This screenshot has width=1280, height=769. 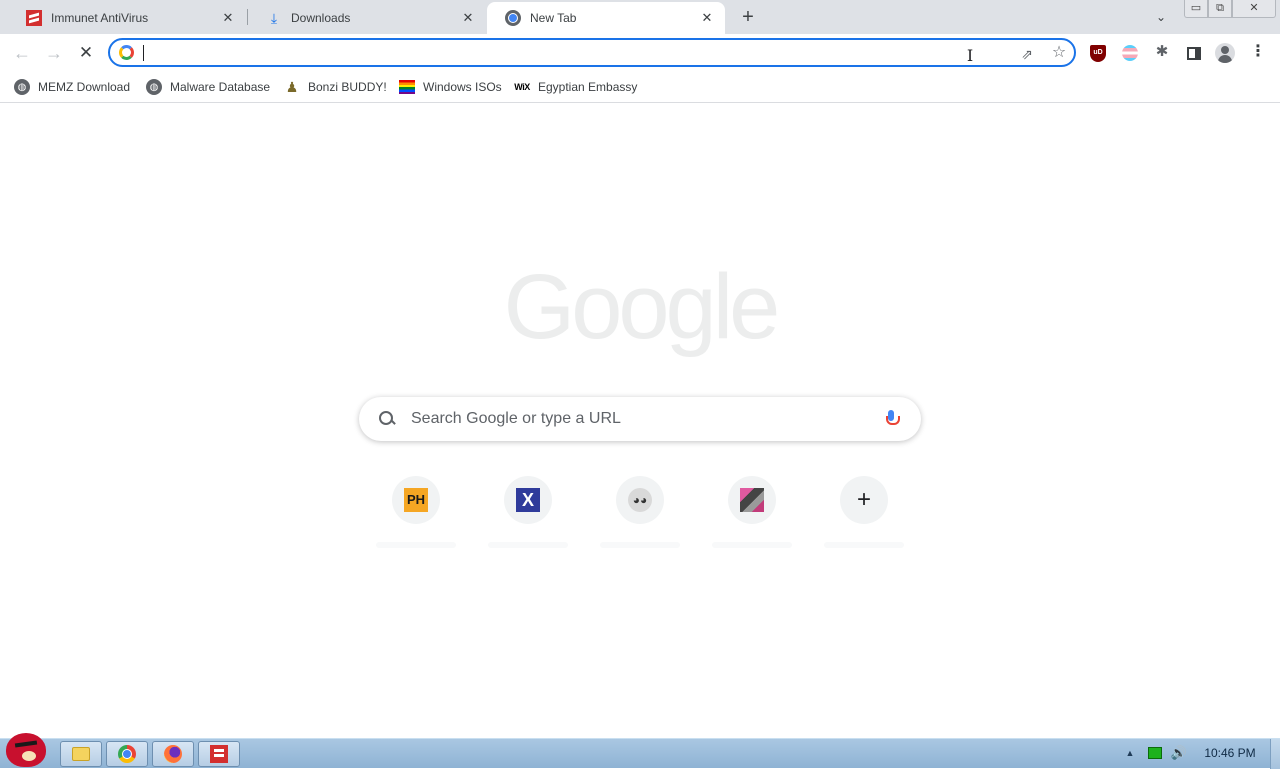 I want to click on ph-icon: PH, so click(x=416, y=500).